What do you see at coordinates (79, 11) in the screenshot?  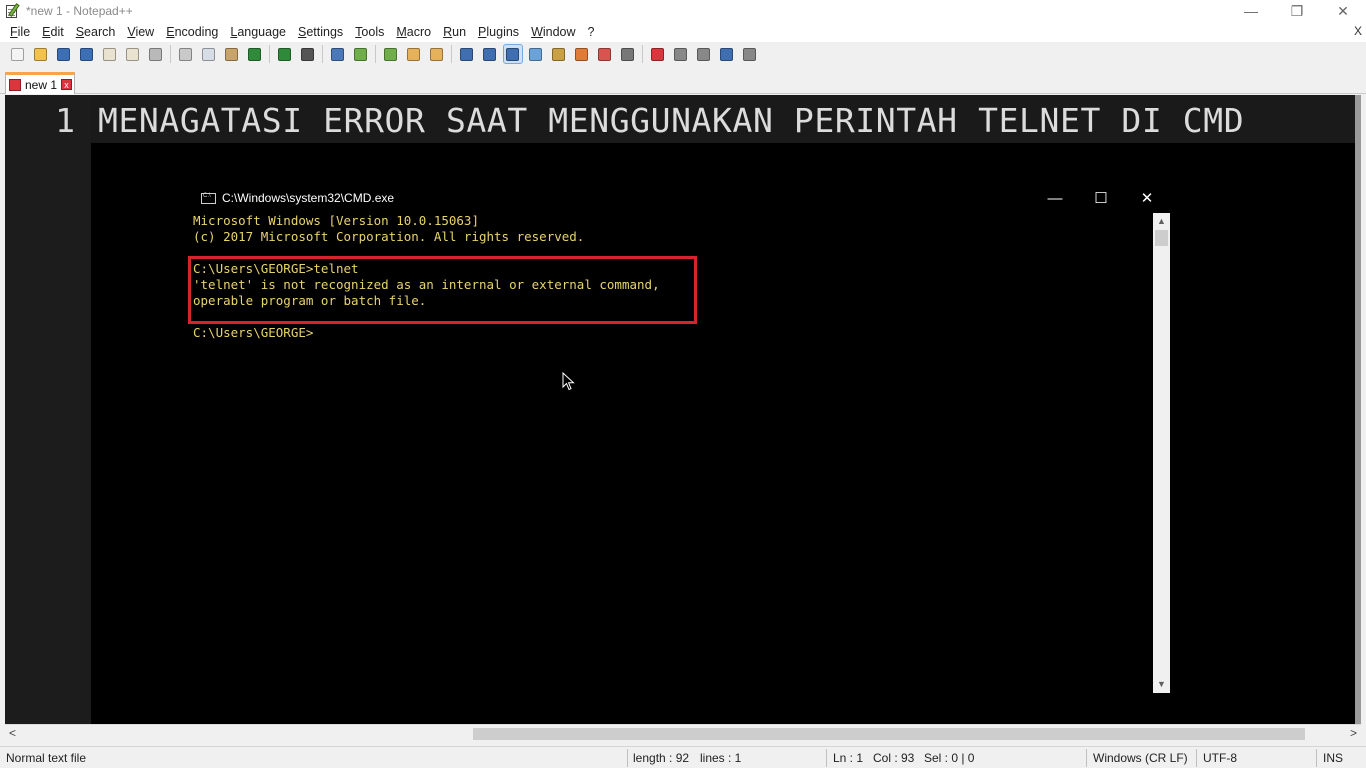 I see `window-title: *new 1 - Notepad++` at bounding box center [79, 11].